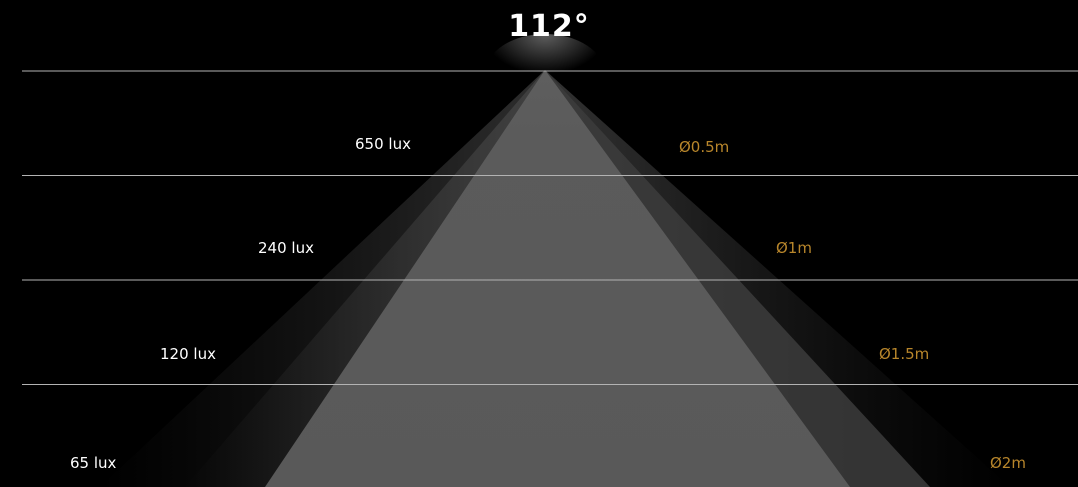  What do you see at coordinates (1008, 463) in the screenshot?
I see `diameter-label-4: Ø2m` at bounding box center [1008, 463].